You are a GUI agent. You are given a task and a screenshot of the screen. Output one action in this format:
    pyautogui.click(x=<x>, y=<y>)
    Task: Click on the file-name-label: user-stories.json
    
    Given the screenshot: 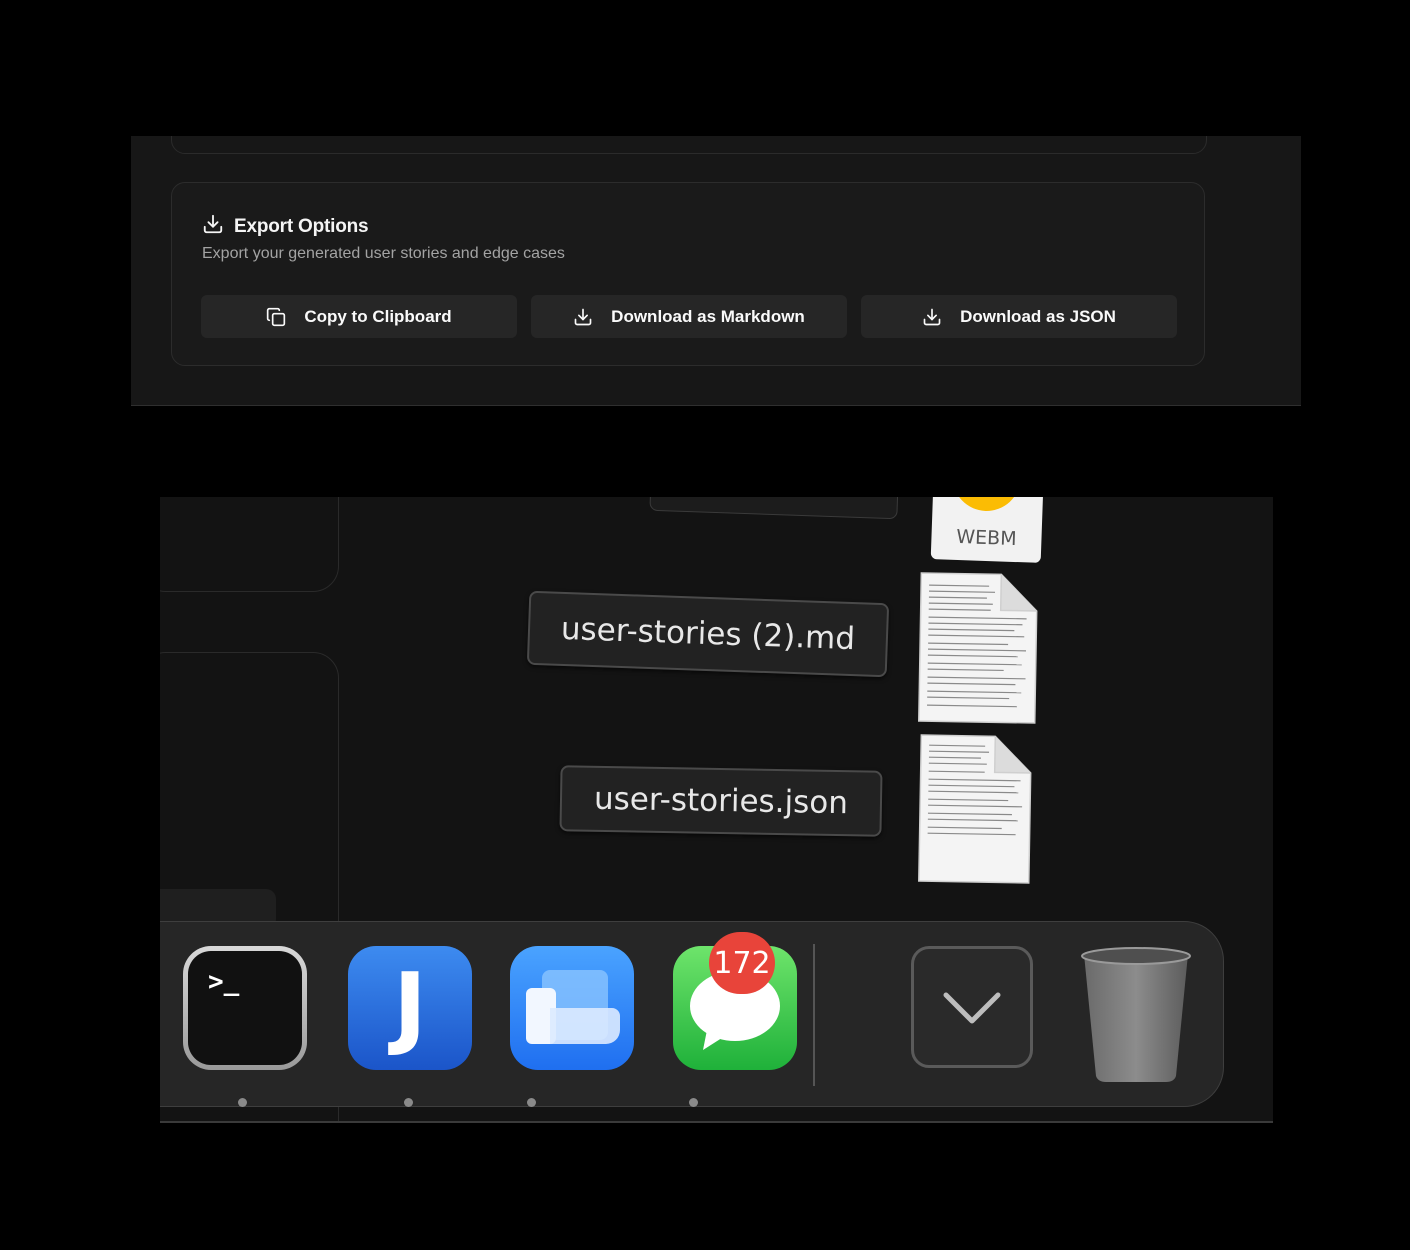 What is the action you would take?
    pyautogui.click(x=721, y=801)
    